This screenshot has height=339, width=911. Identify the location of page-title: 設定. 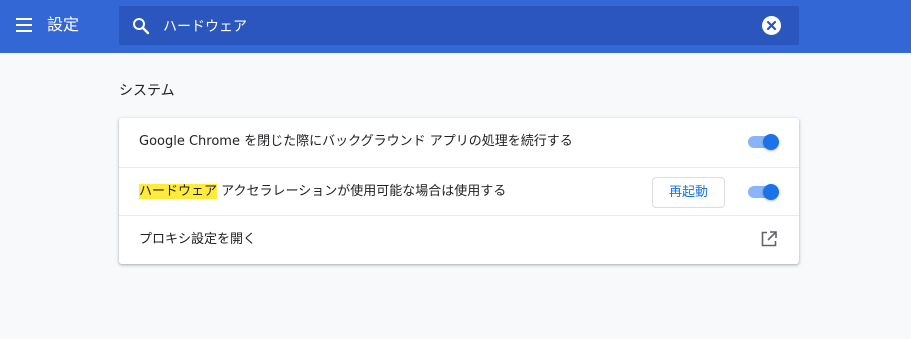
(63, 24).